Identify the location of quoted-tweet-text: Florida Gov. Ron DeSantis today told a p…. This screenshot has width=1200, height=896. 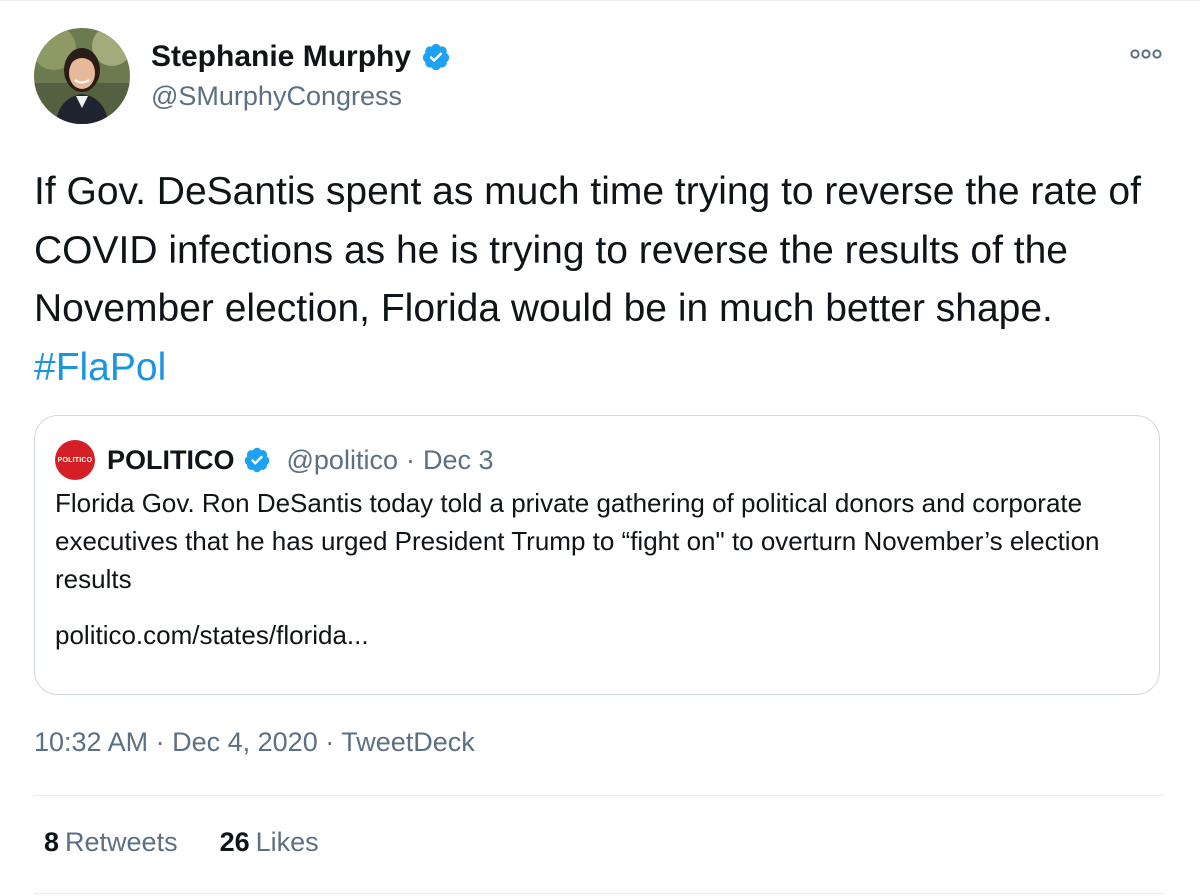
(577, 541).